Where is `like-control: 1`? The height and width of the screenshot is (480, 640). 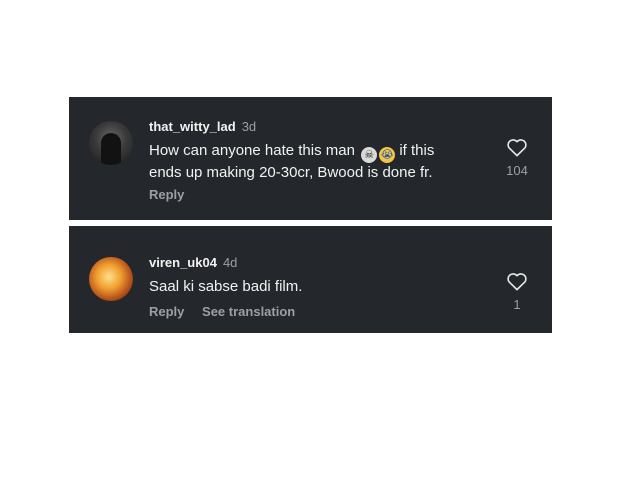 like-control: 1 is located at coordinates (517, 291).